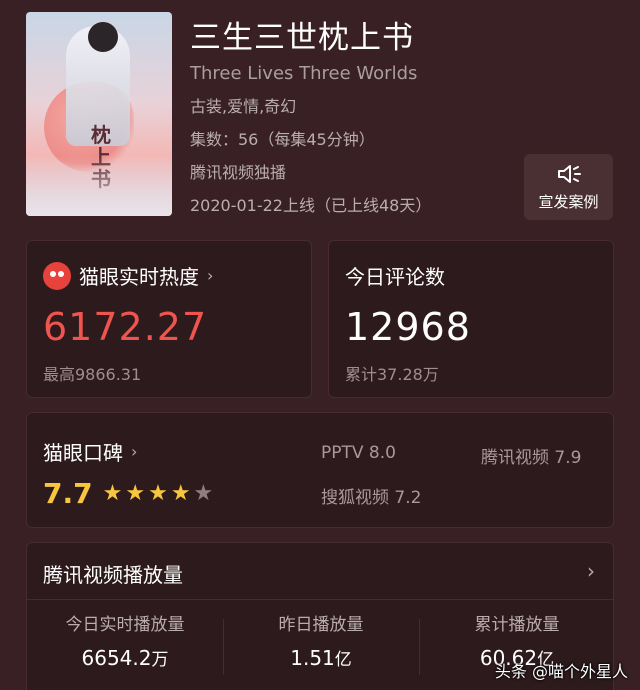 Image resolution: width=640 pixels, height=690 pixels. I want to click on show-english-title: Three Lives Three Worlds, so click(304, 73).